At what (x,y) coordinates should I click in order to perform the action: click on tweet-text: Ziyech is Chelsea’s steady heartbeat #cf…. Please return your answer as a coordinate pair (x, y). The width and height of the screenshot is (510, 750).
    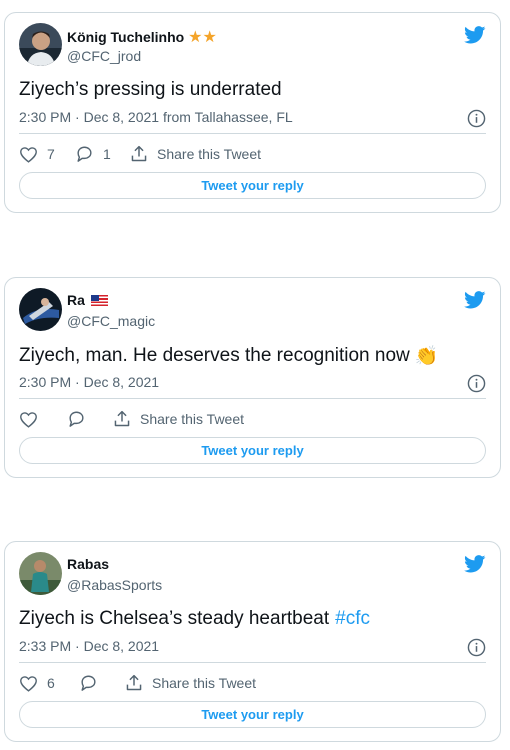
    Looking at the image, I should click on (194, 619).